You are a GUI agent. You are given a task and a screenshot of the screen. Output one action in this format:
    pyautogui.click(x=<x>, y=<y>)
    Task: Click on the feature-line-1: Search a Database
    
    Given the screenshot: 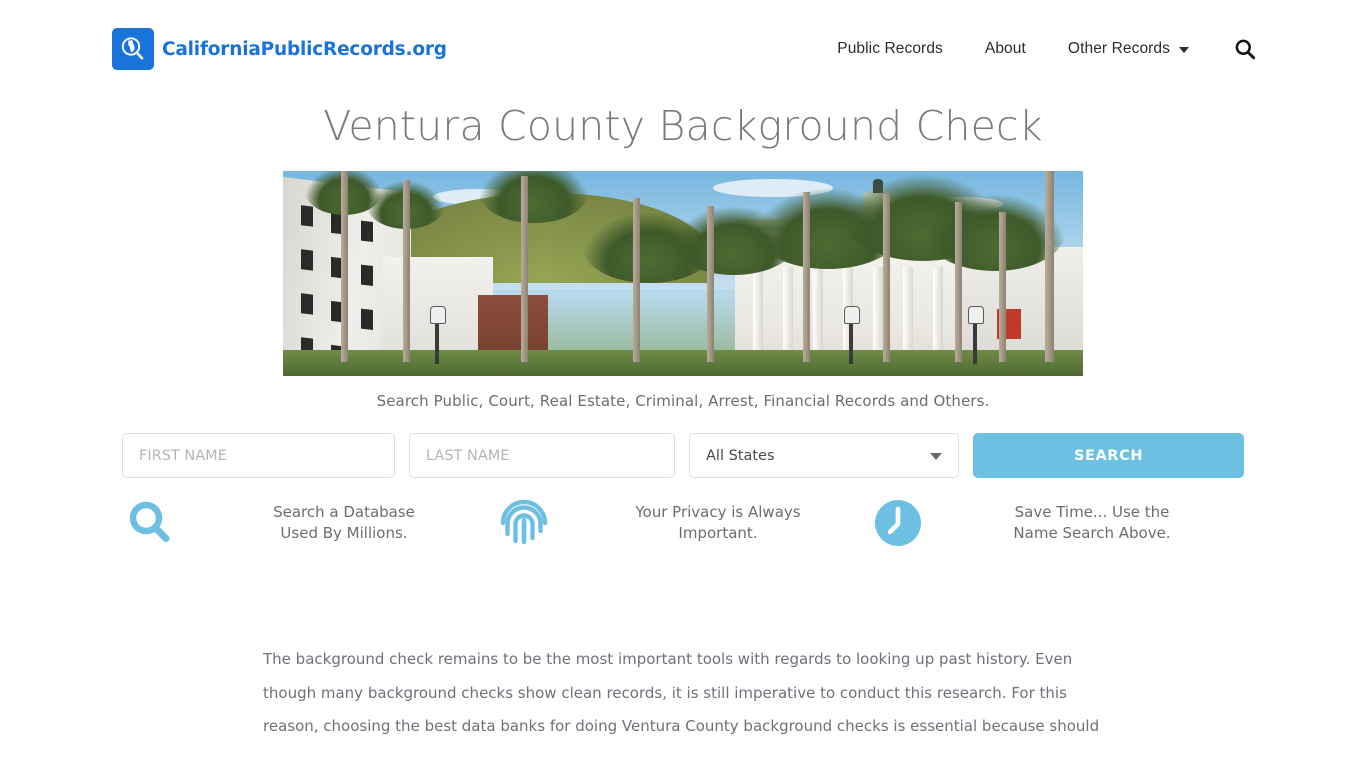 What is the action you would take?
    pyautogui.click(x=344, y=511)
    